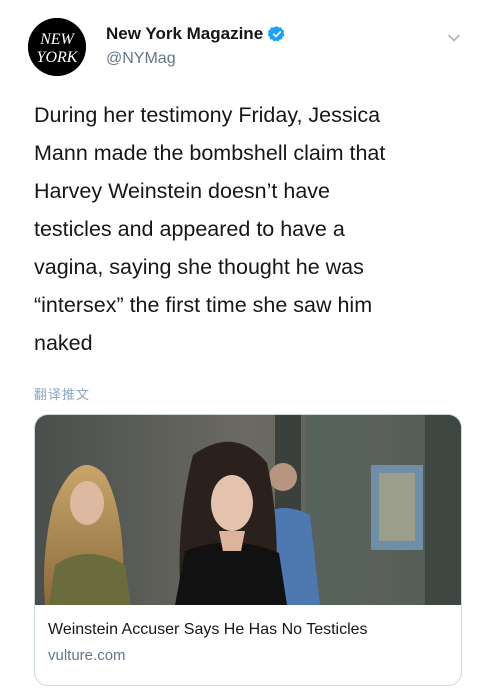 The width and height of the screenshot is (500, 694). I want to click on new-york-magazine-logo: NEW YORK, so click(57, 47).